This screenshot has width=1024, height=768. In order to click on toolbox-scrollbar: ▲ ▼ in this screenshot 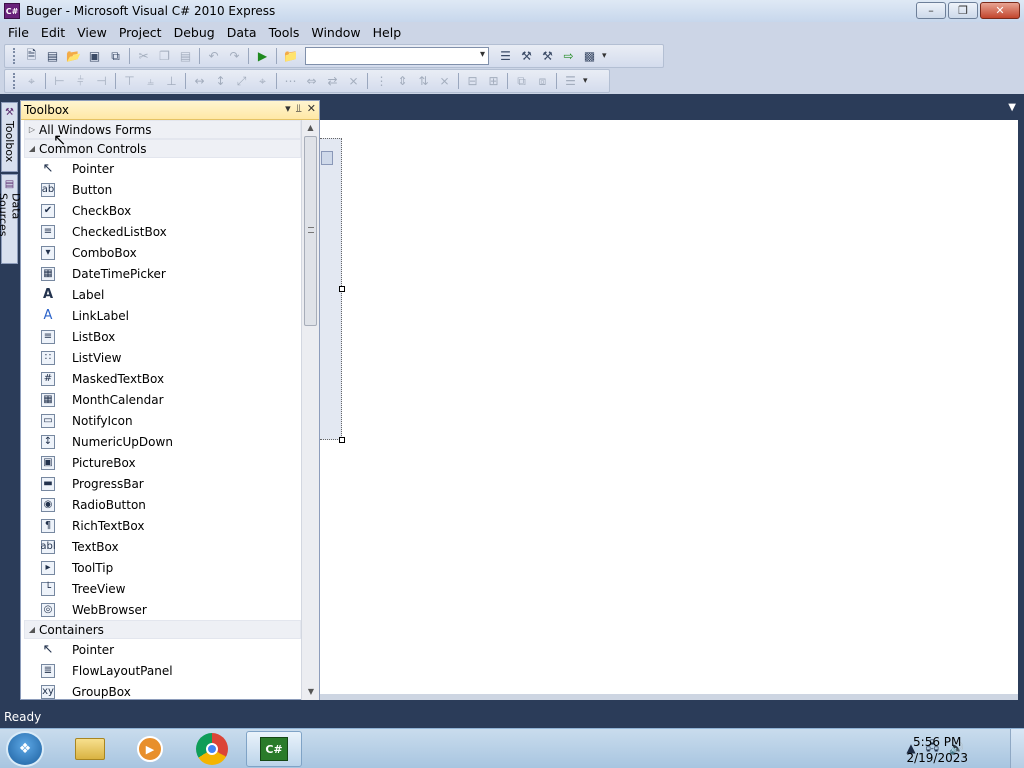, I will do `click(310, 410)`.